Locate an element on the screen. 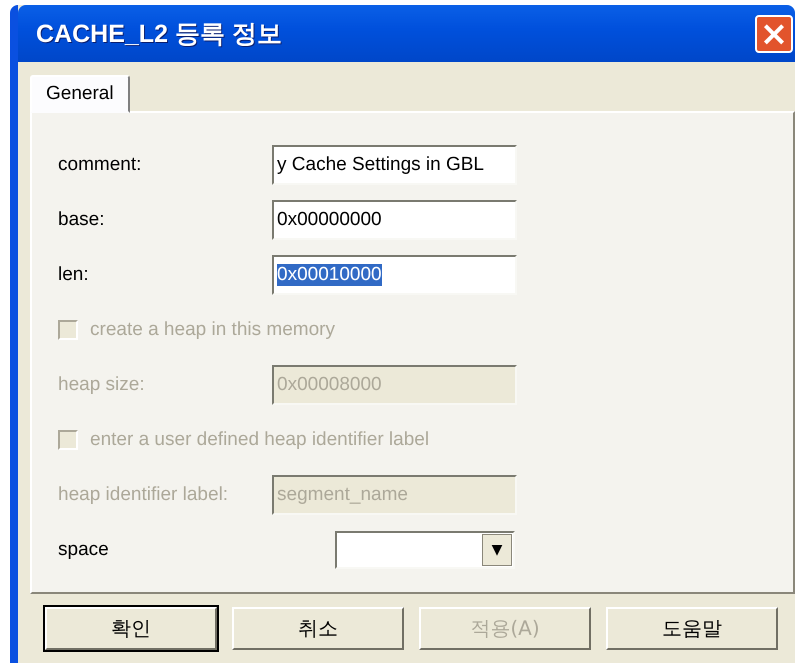 Image resolution: width=795 pixels, height=663 pixels. dialog-button: 확인 is located at coordinates (131, 628).